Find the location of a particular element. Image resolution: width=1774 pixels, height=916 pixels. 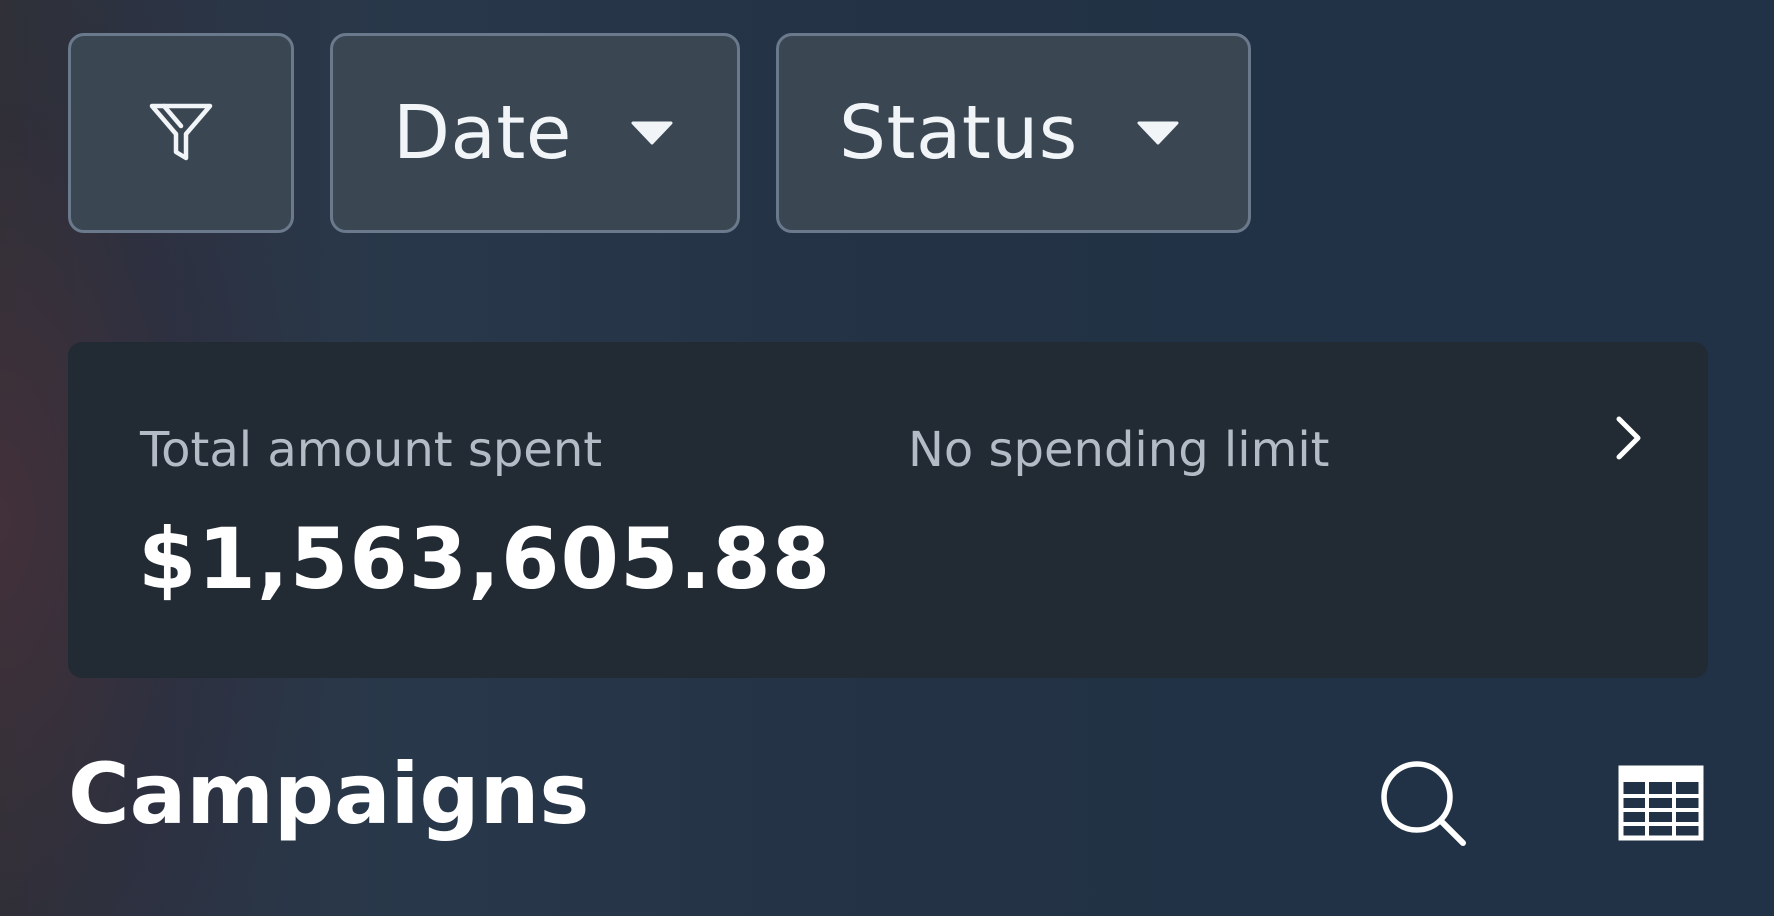

filter-bar: Date Status is located at coordinates (659, 133).